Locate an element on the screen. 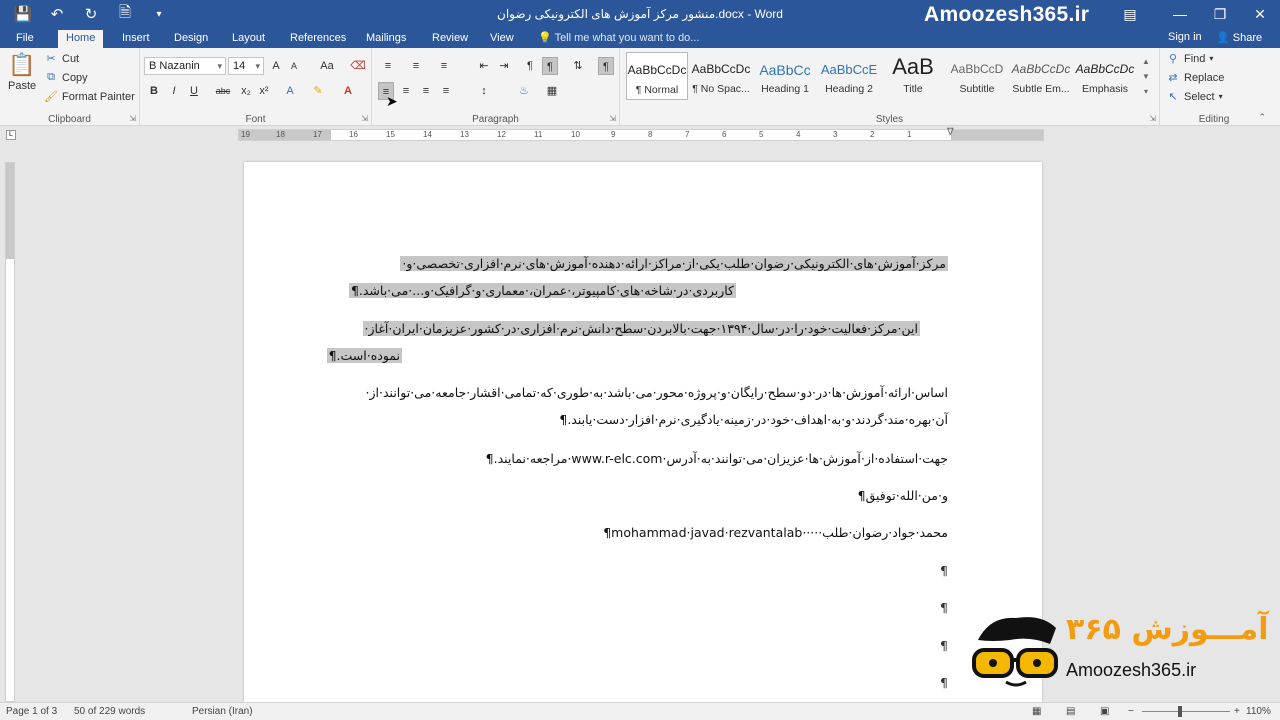  styles-gallery-scroll: ▲ ▼ ▾ is located at coordinates (1146, 77).